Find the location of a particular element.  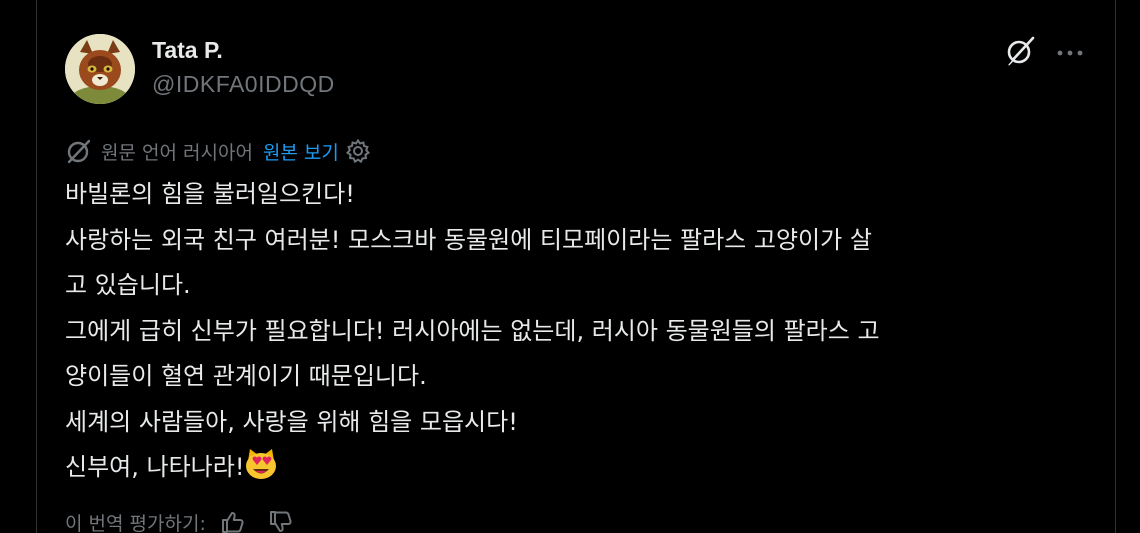

heart-eyes-cat-emoji is located at coordinates (261, 464).